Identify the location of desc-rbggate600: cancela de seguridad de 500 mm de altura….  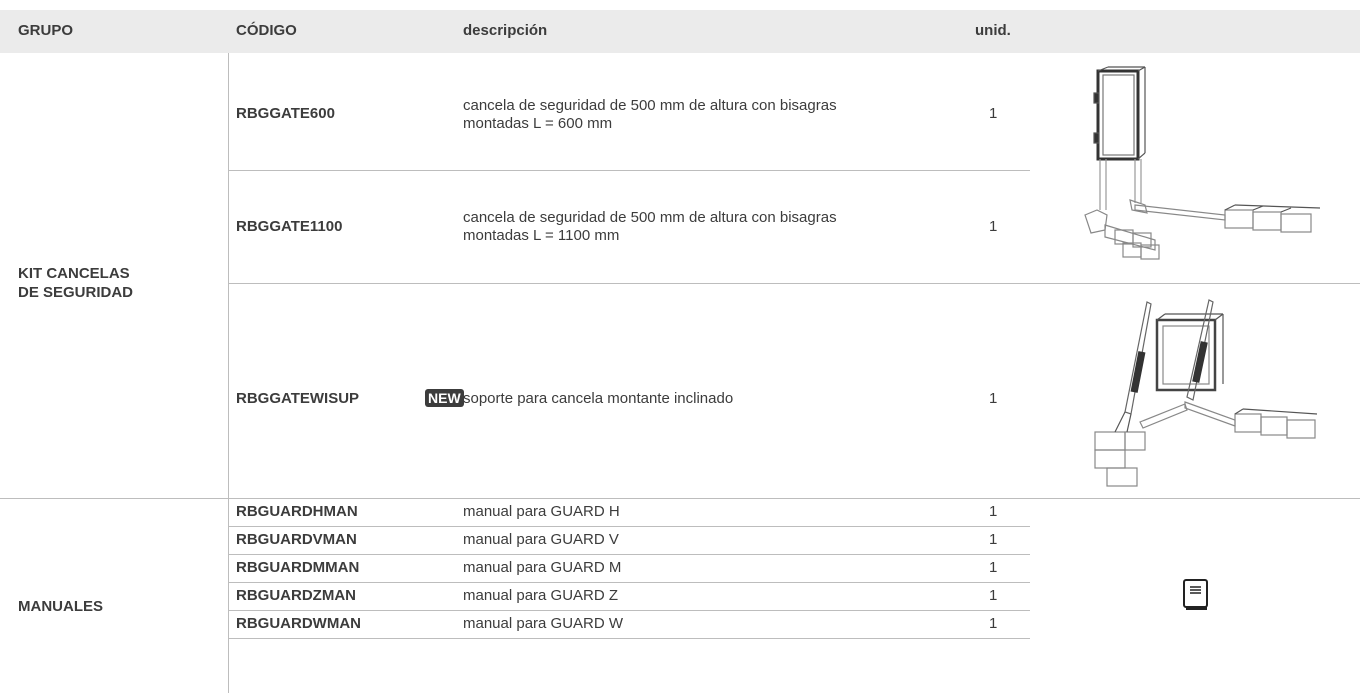
(650, 115).